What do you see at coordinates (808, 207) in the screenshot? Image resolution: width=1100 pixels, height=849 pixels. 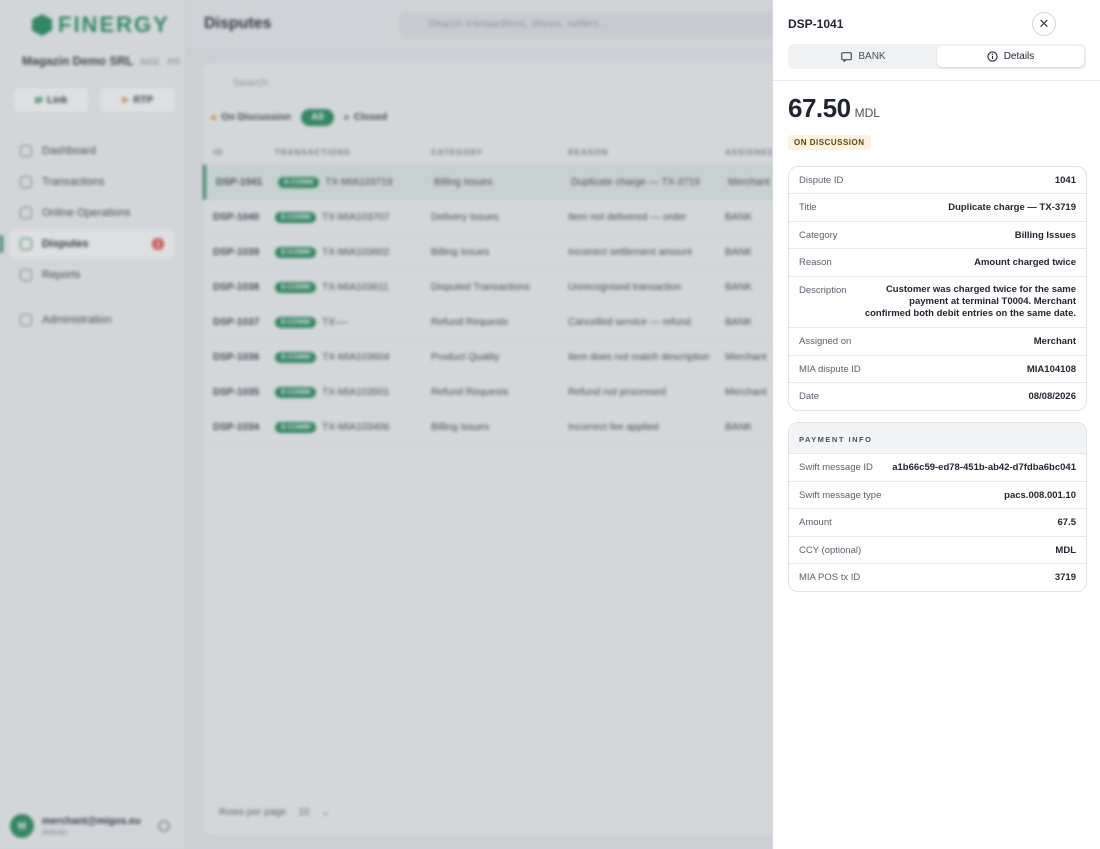 I see `detail-key: Title` at bounding box center [808, 207].